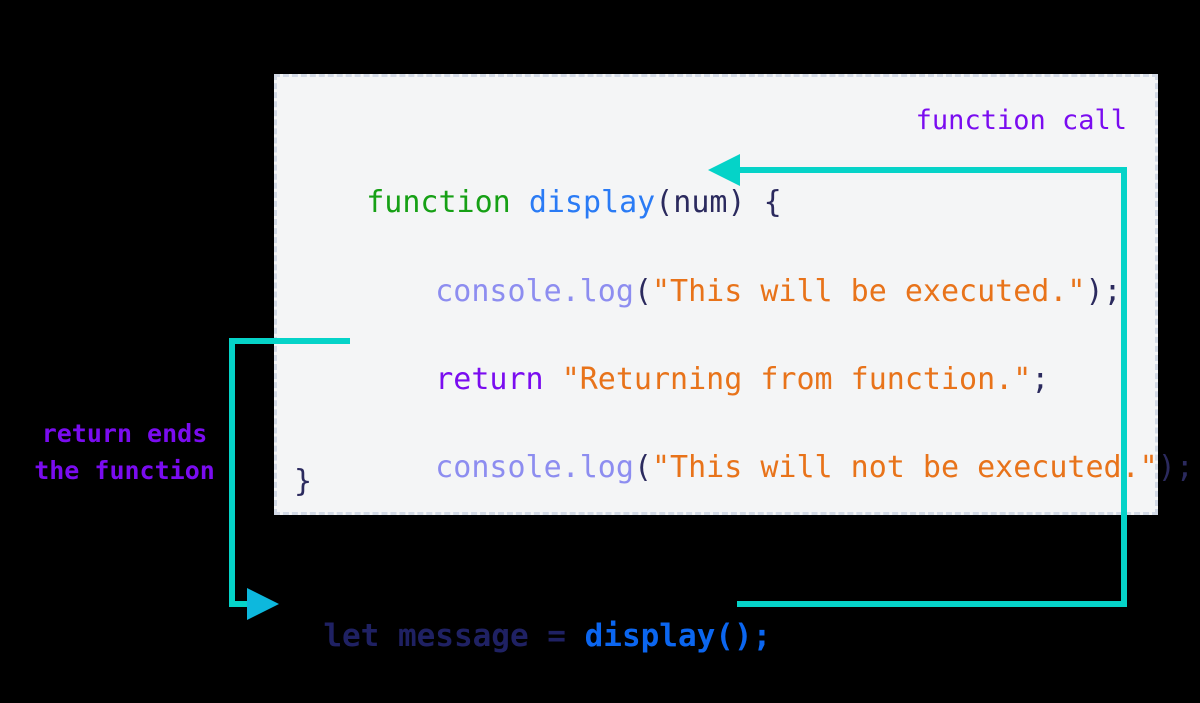  Describe the element at coordinates (1040, 379) in the screenshot. I see `semicolon: ;` at that location.